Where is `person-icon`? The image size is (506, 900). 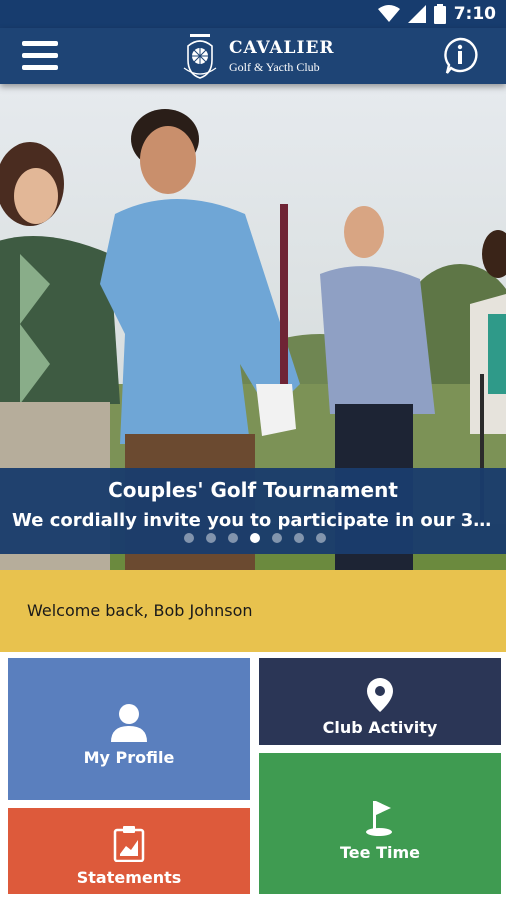 person-icon is located at coordinates (129, 723).